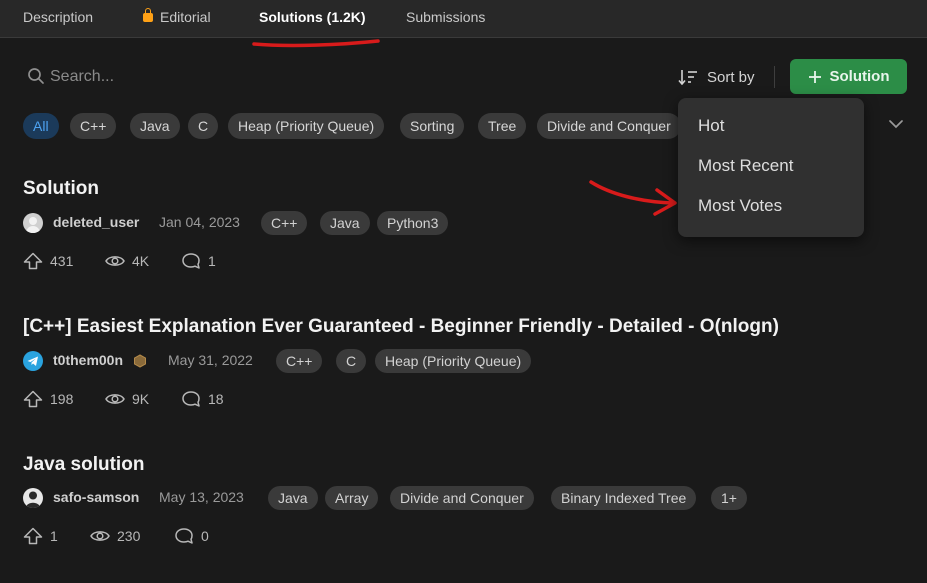 Image resolution: width=927 pixels, height=583 pixels. Describe the element at coordinates (127, 399) in the screenshot. I see `view-count: 9K` at that location.